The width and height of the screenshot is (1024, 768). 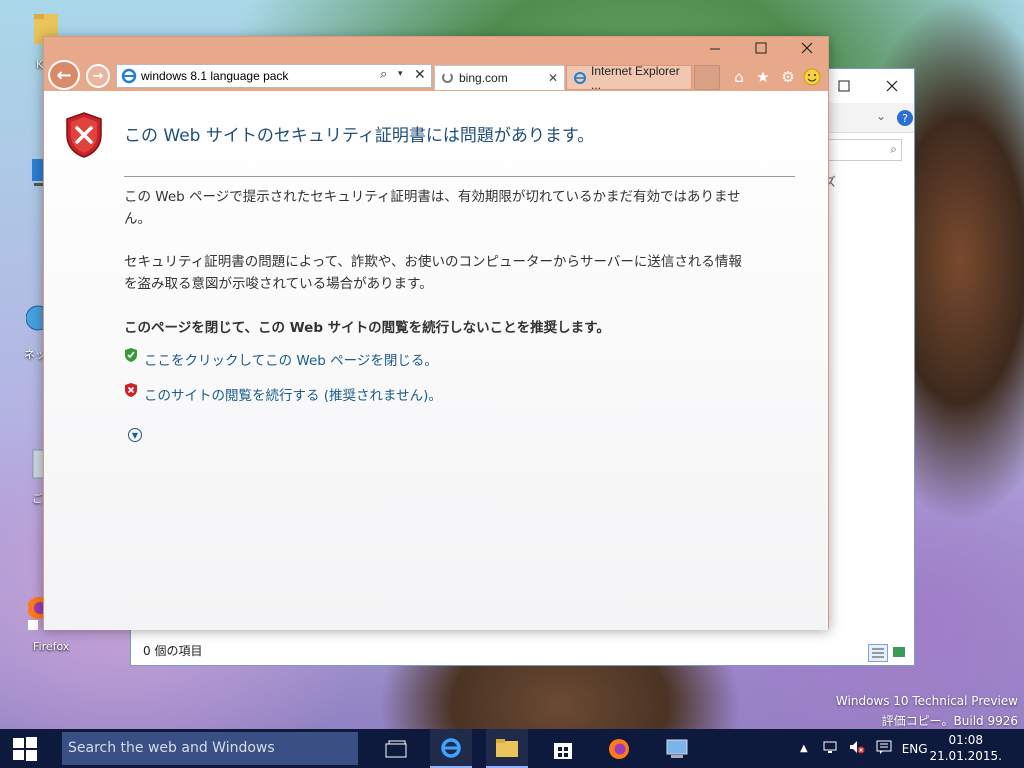 What do you see at coordinates (84, 137) in the screenshot?
I see `security-shield-error-icon` at bounding box center [84, 137].